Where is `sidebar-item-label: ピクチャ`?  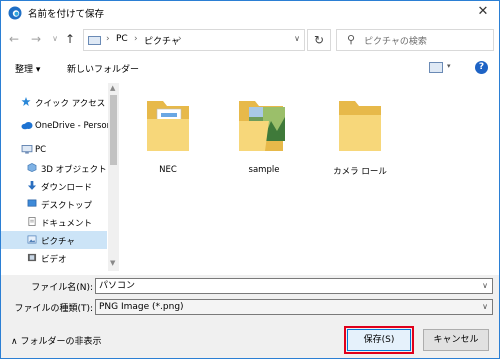 sidebar-item-label: ピクチャ is located at coordinates (58, 242).